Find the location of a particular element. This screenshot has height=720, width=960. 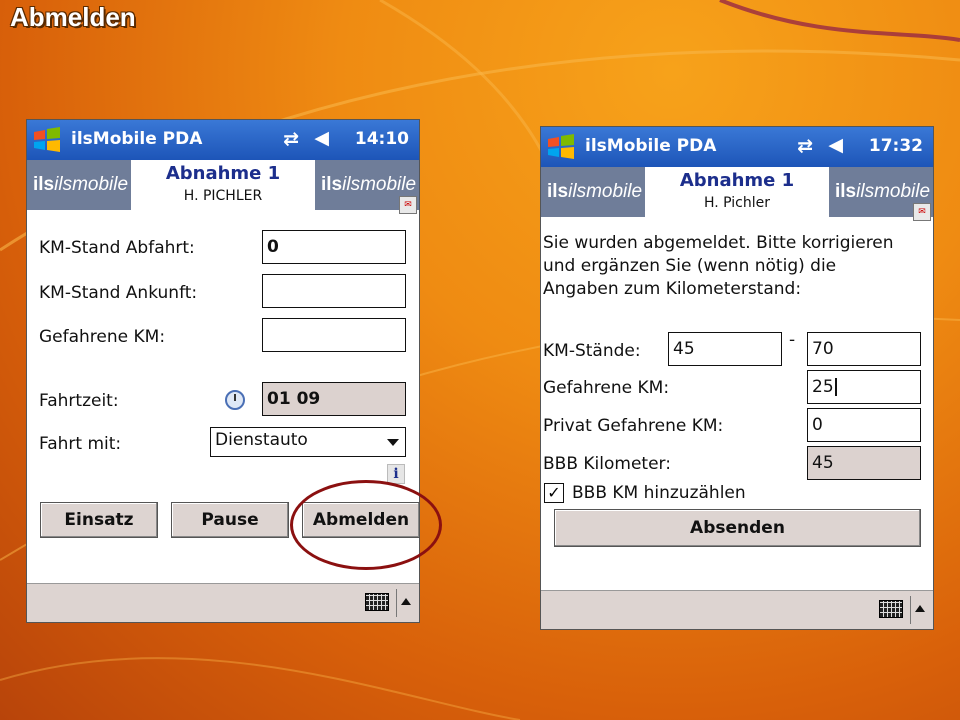

km-ankunft-label: KM-Stand Ankunft: is located at coordinates (118, 293).